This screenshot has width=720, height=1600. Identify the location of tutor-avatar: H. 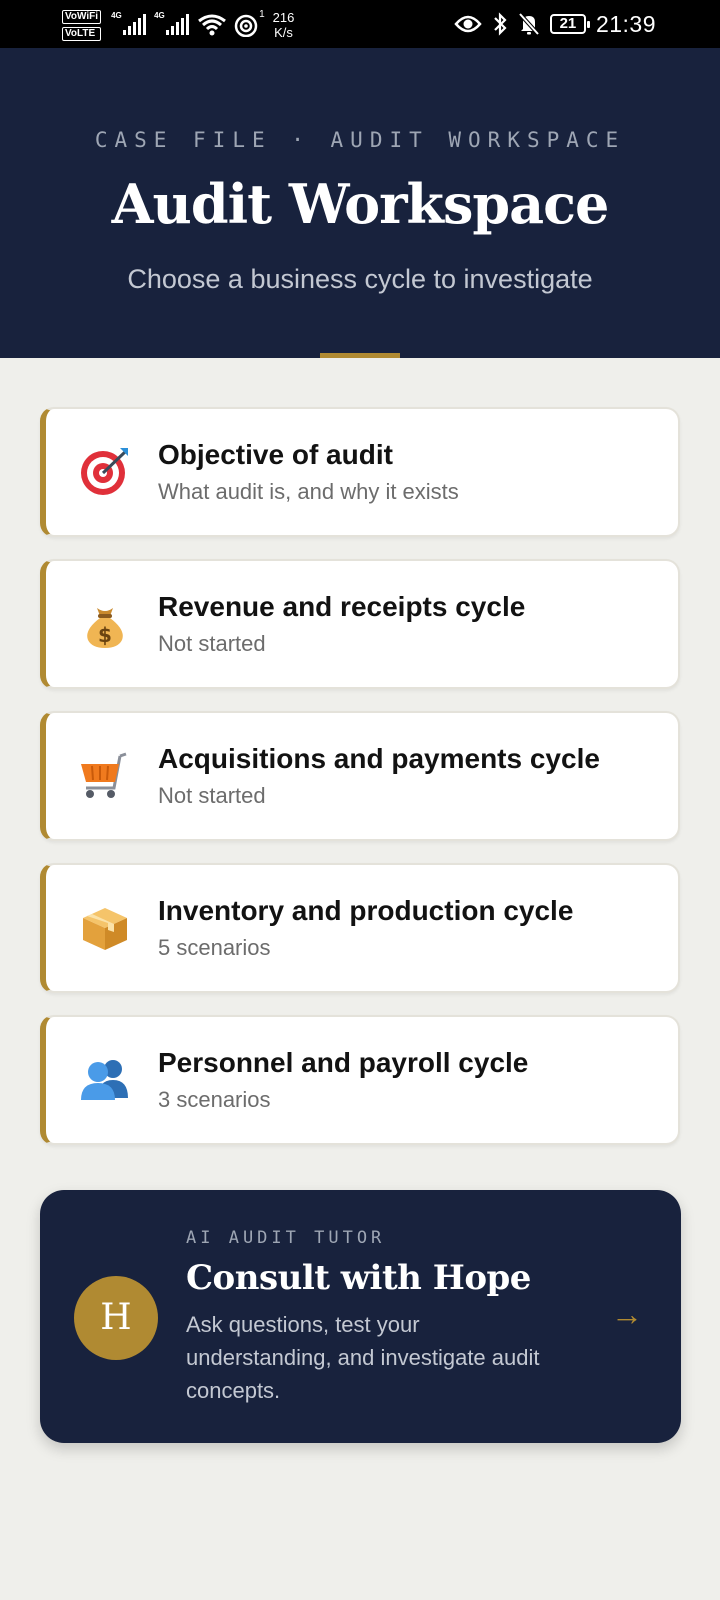
(116, 1318).